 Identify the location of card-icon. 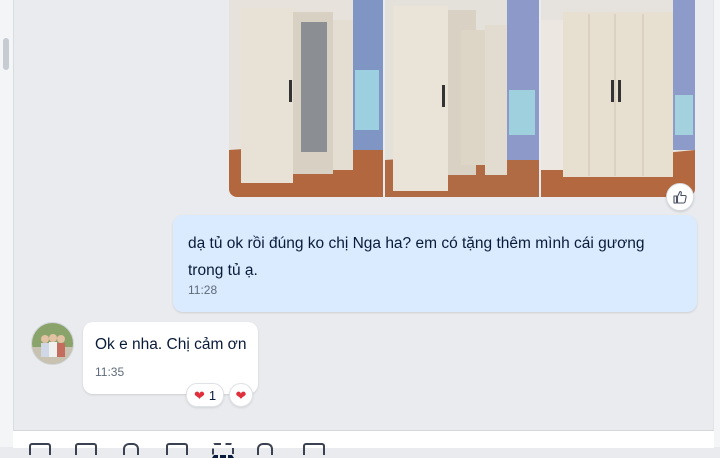
(177, 449).